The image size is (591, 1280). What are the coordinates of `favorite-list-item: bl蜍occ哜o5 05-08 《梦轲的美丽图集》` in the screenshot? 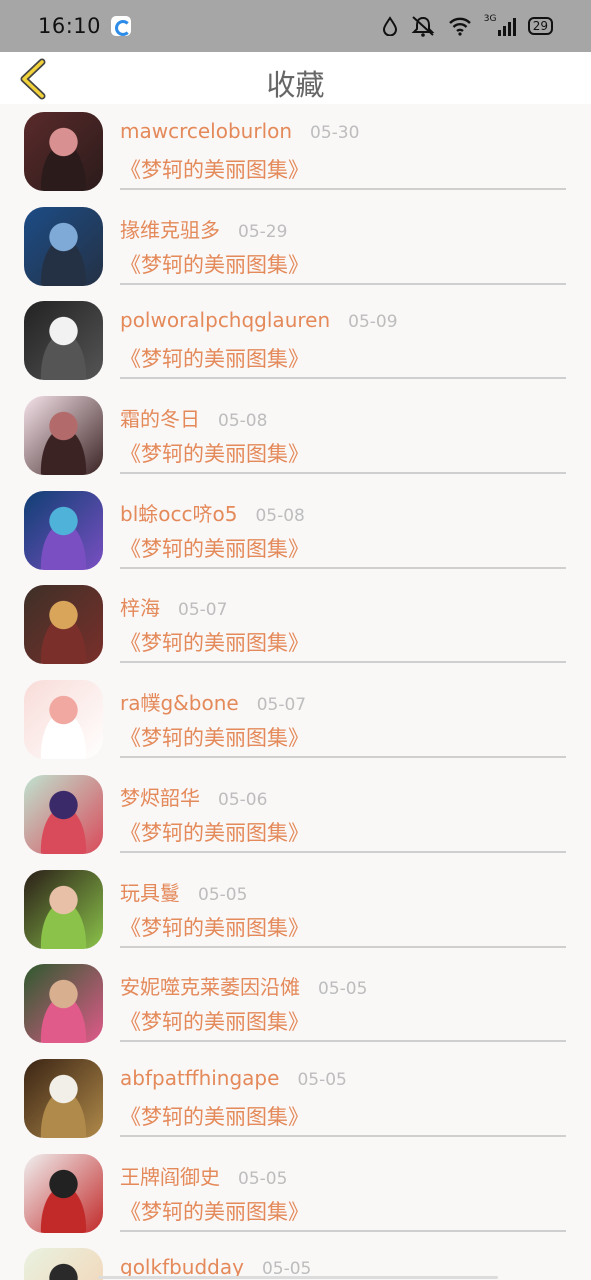 It's located at (295, 530).